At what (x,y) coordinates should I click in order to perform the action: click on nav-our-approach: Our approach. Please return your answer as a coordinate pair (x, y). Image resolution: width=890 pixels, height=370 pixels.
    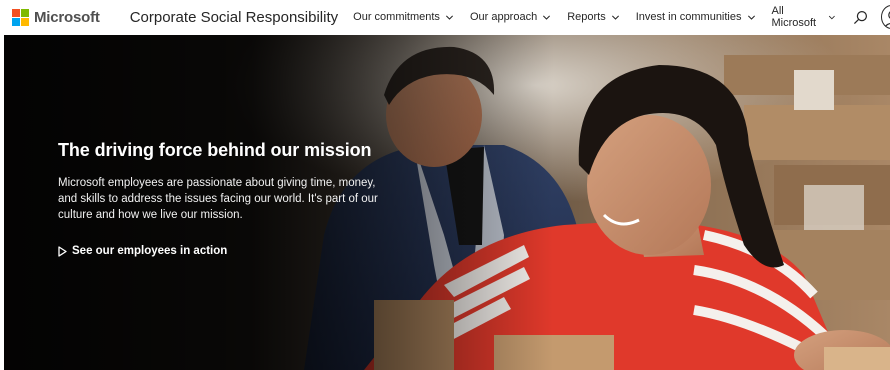
    Looking at the image, I should click on (510, 17).